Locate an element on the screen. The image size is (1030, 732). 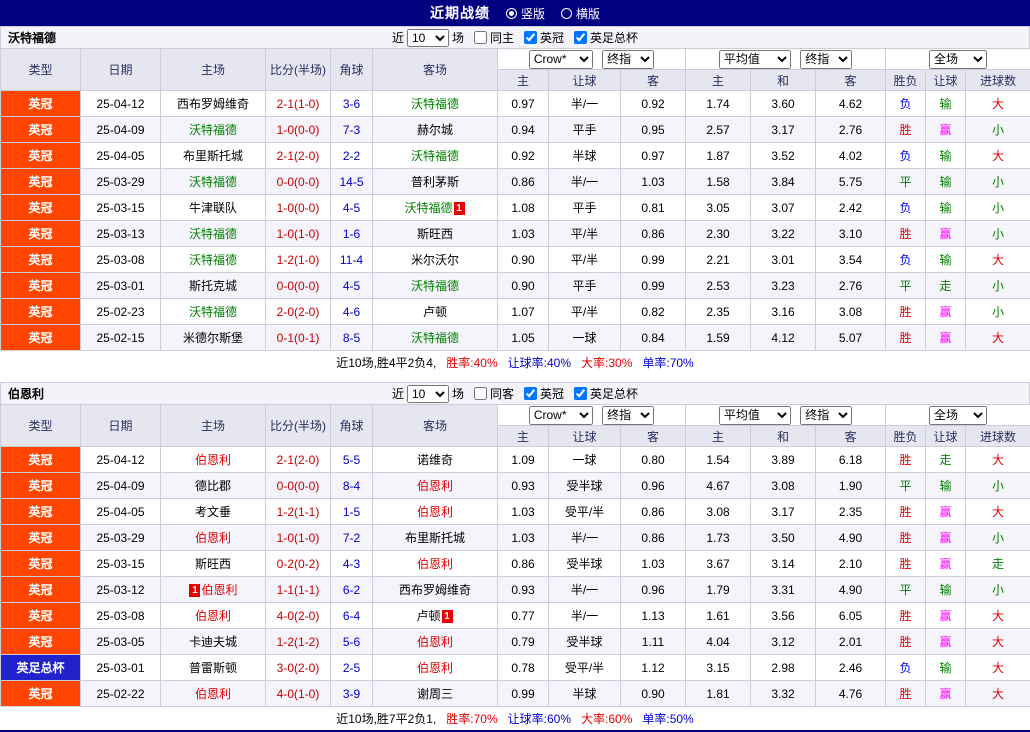
euro-away-odds: 6.05 is located at coordinates (851, 616).